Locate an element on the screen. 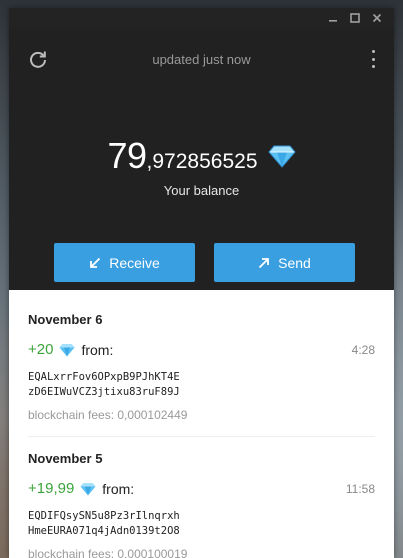 This screenshot has height=558, width=403. balance-amount: 79 ,972856525 is located at coordinates (201, 156).